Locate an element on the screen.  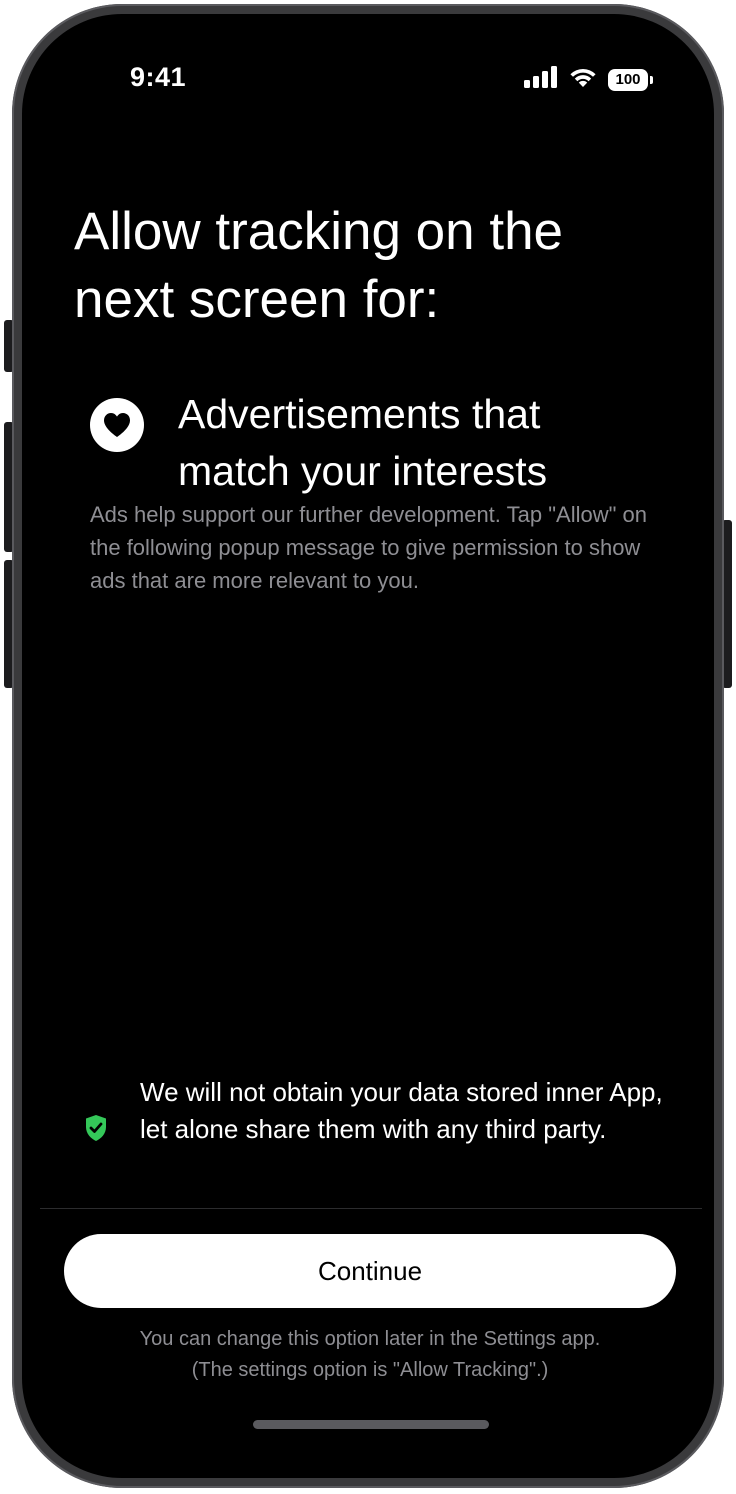
feature-title-line-2: match your interests is located at coordinates (363, 471).